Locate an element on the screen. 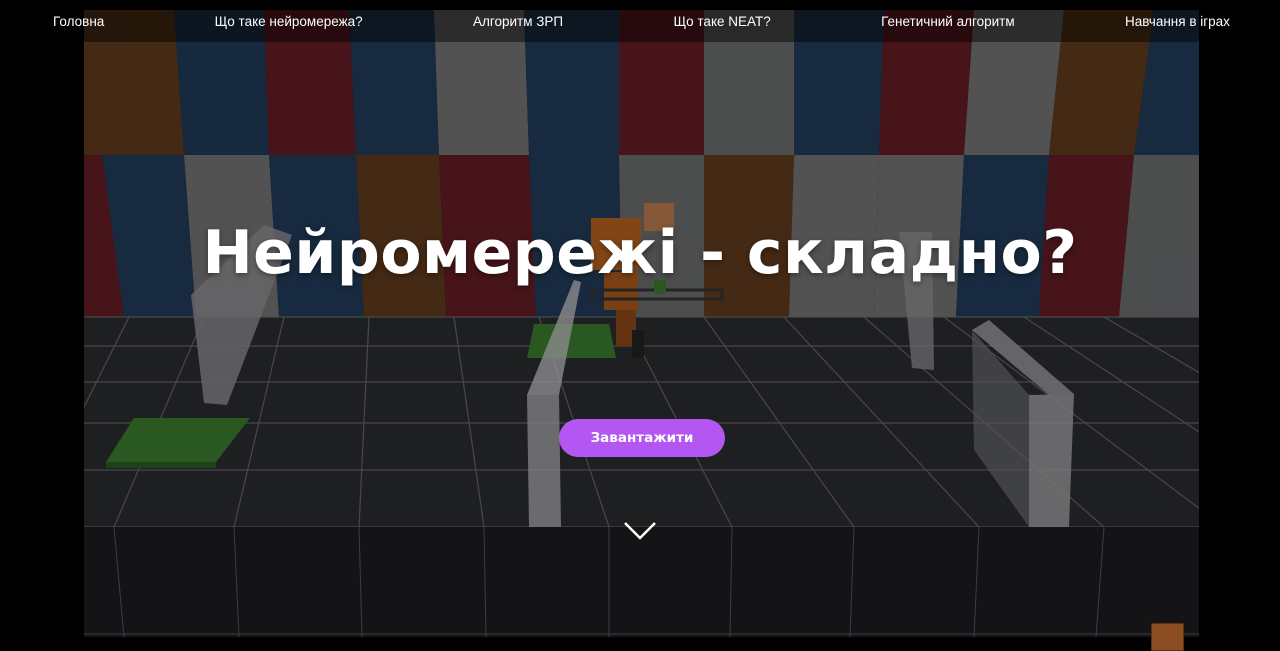 Image resolution: width=1280 pixels, height=651 pixels. hero-headline: Нейромережі - складно? is located at coordinates (640, 253).